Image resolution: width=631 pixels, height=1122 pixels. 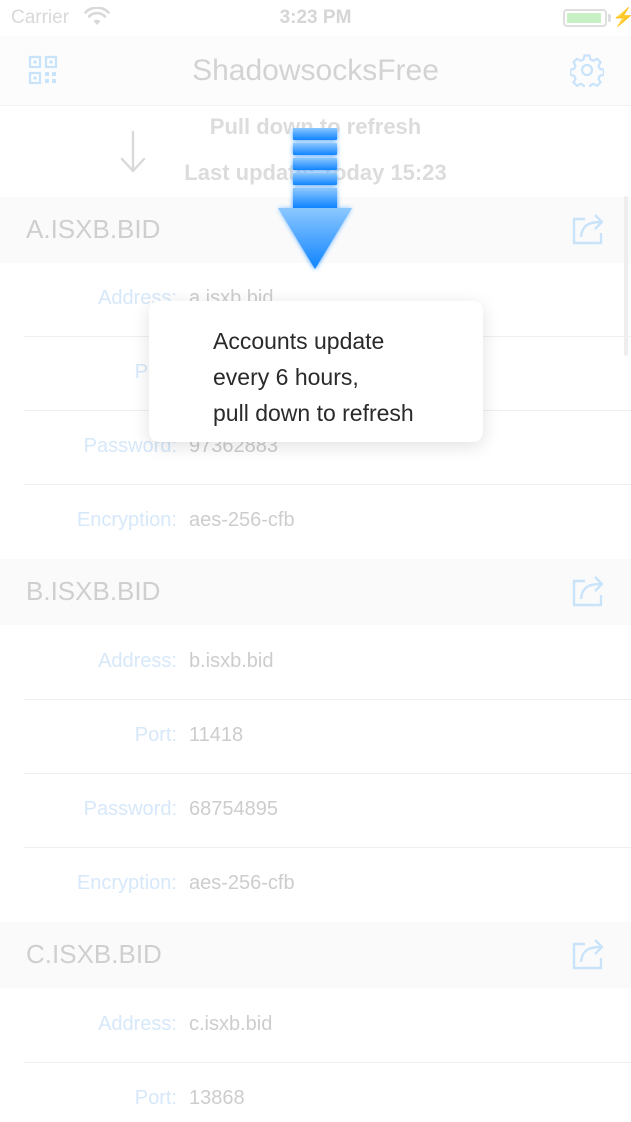 I want to click on field-value: 68754895, so click(x=233, y=809).